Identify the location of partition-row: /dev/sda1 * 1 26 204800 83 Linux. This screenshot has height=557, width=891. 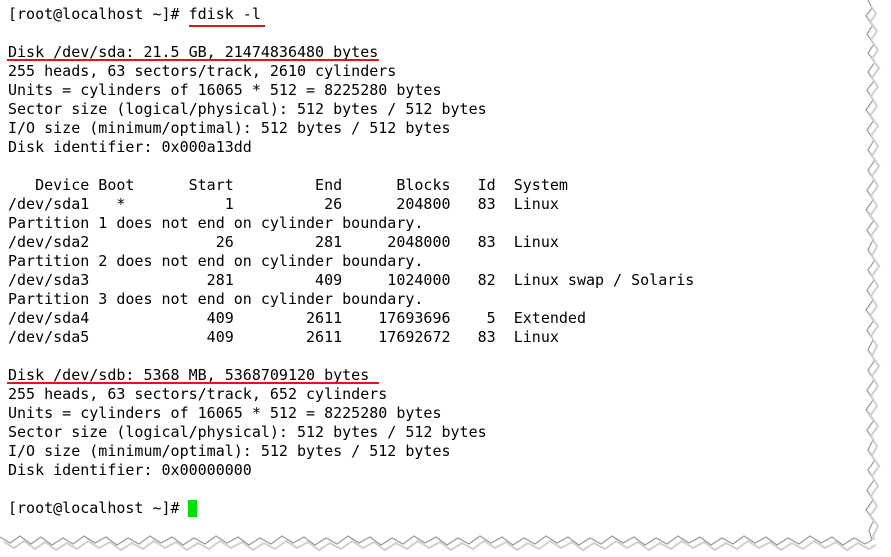
(283, 204).